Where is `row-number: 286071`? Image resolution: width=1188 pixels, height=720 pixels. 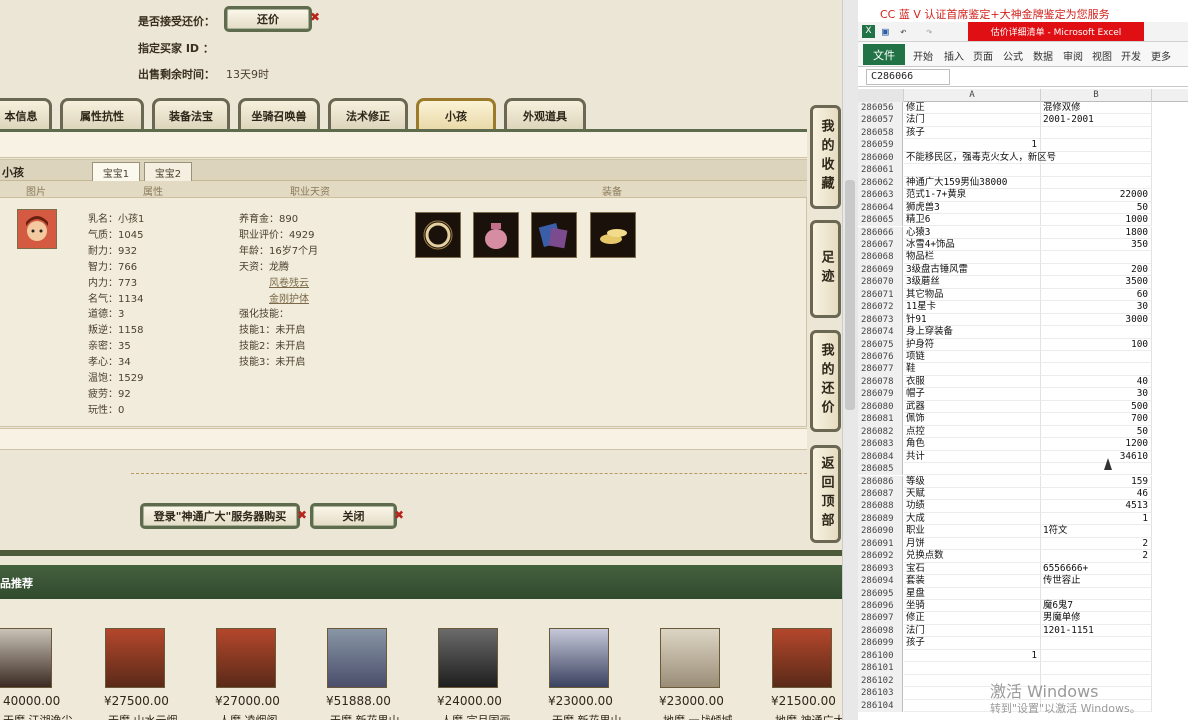 row-number: 286071 is located at coordinates (880, 295).